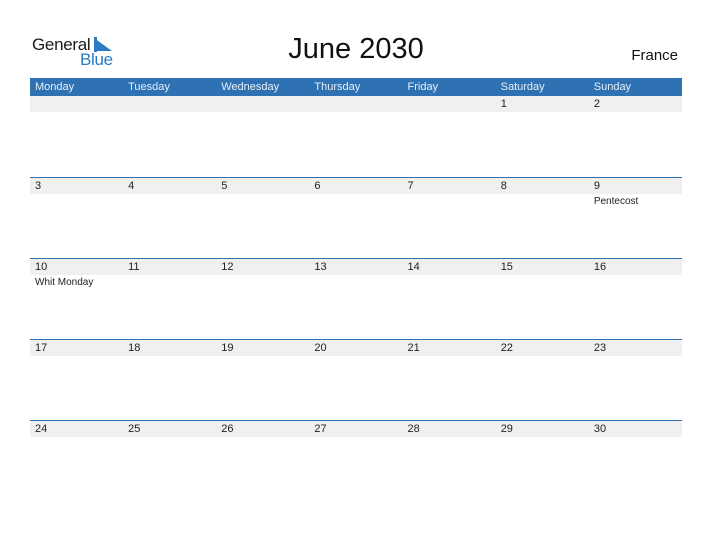  I want to click on day-number: 9, so click(596, 186).